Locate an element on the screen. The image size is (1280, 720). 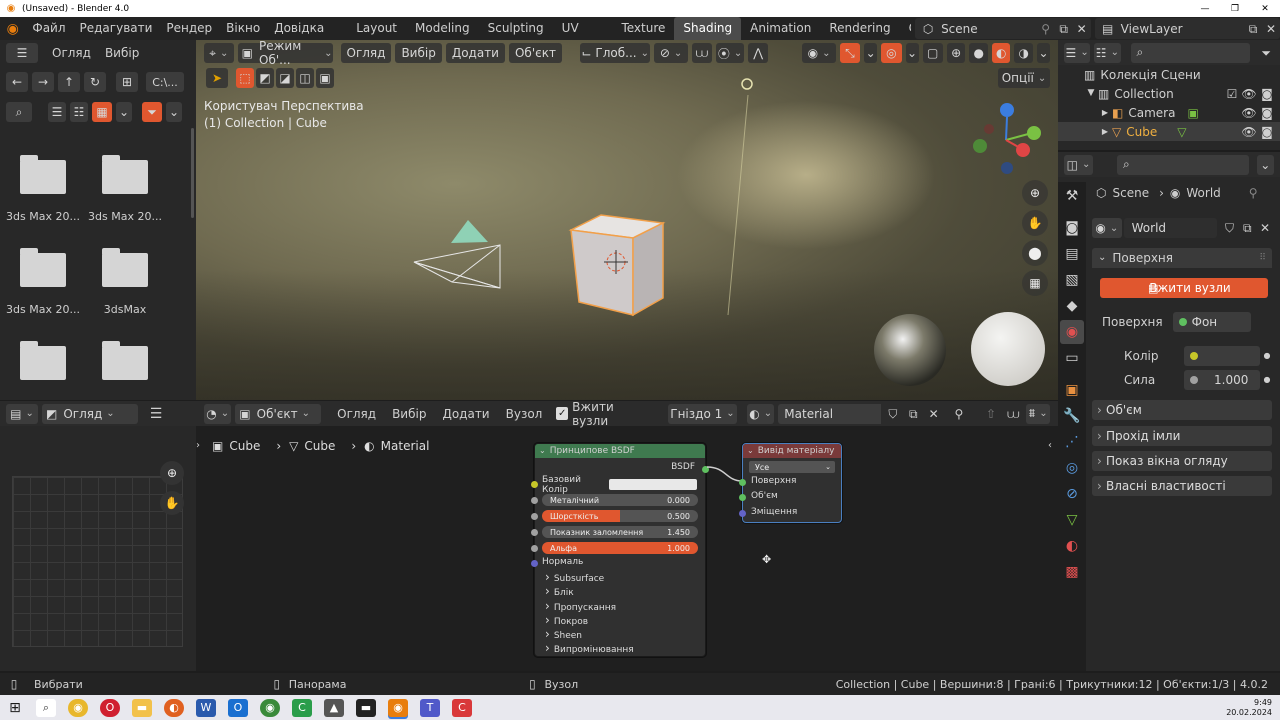
cube-object is located at coordinates (617, 265).